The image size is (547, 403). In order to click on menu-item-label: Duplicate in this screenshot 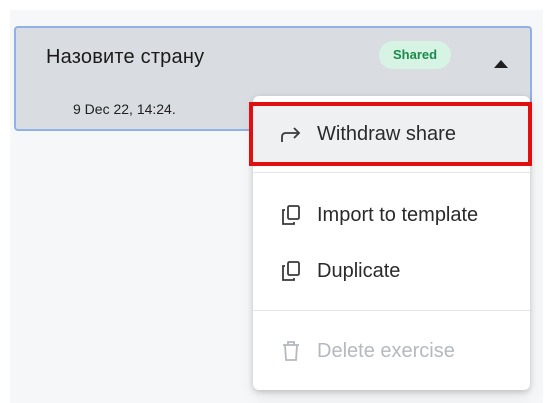, I will do `click(359, 270)`.